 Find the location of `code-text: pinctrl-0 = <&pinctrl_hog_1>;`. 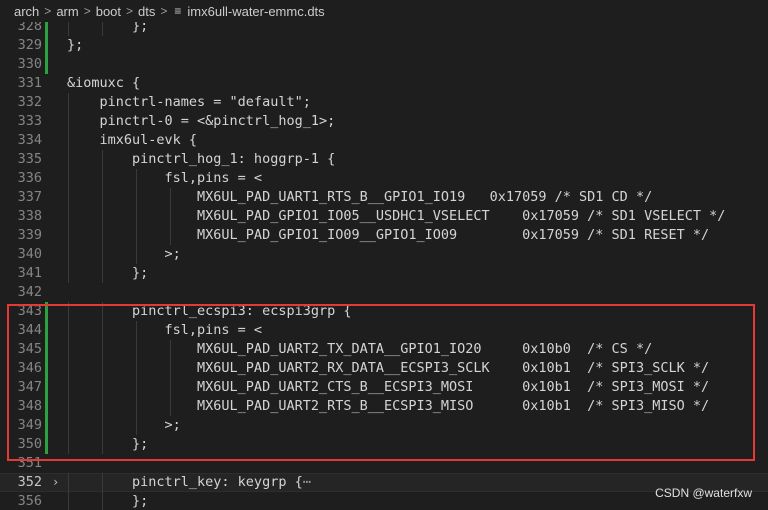

code-text: pinctrl-0 = <&pinctrl_hog_1>; is located at coordinates (201, 121).